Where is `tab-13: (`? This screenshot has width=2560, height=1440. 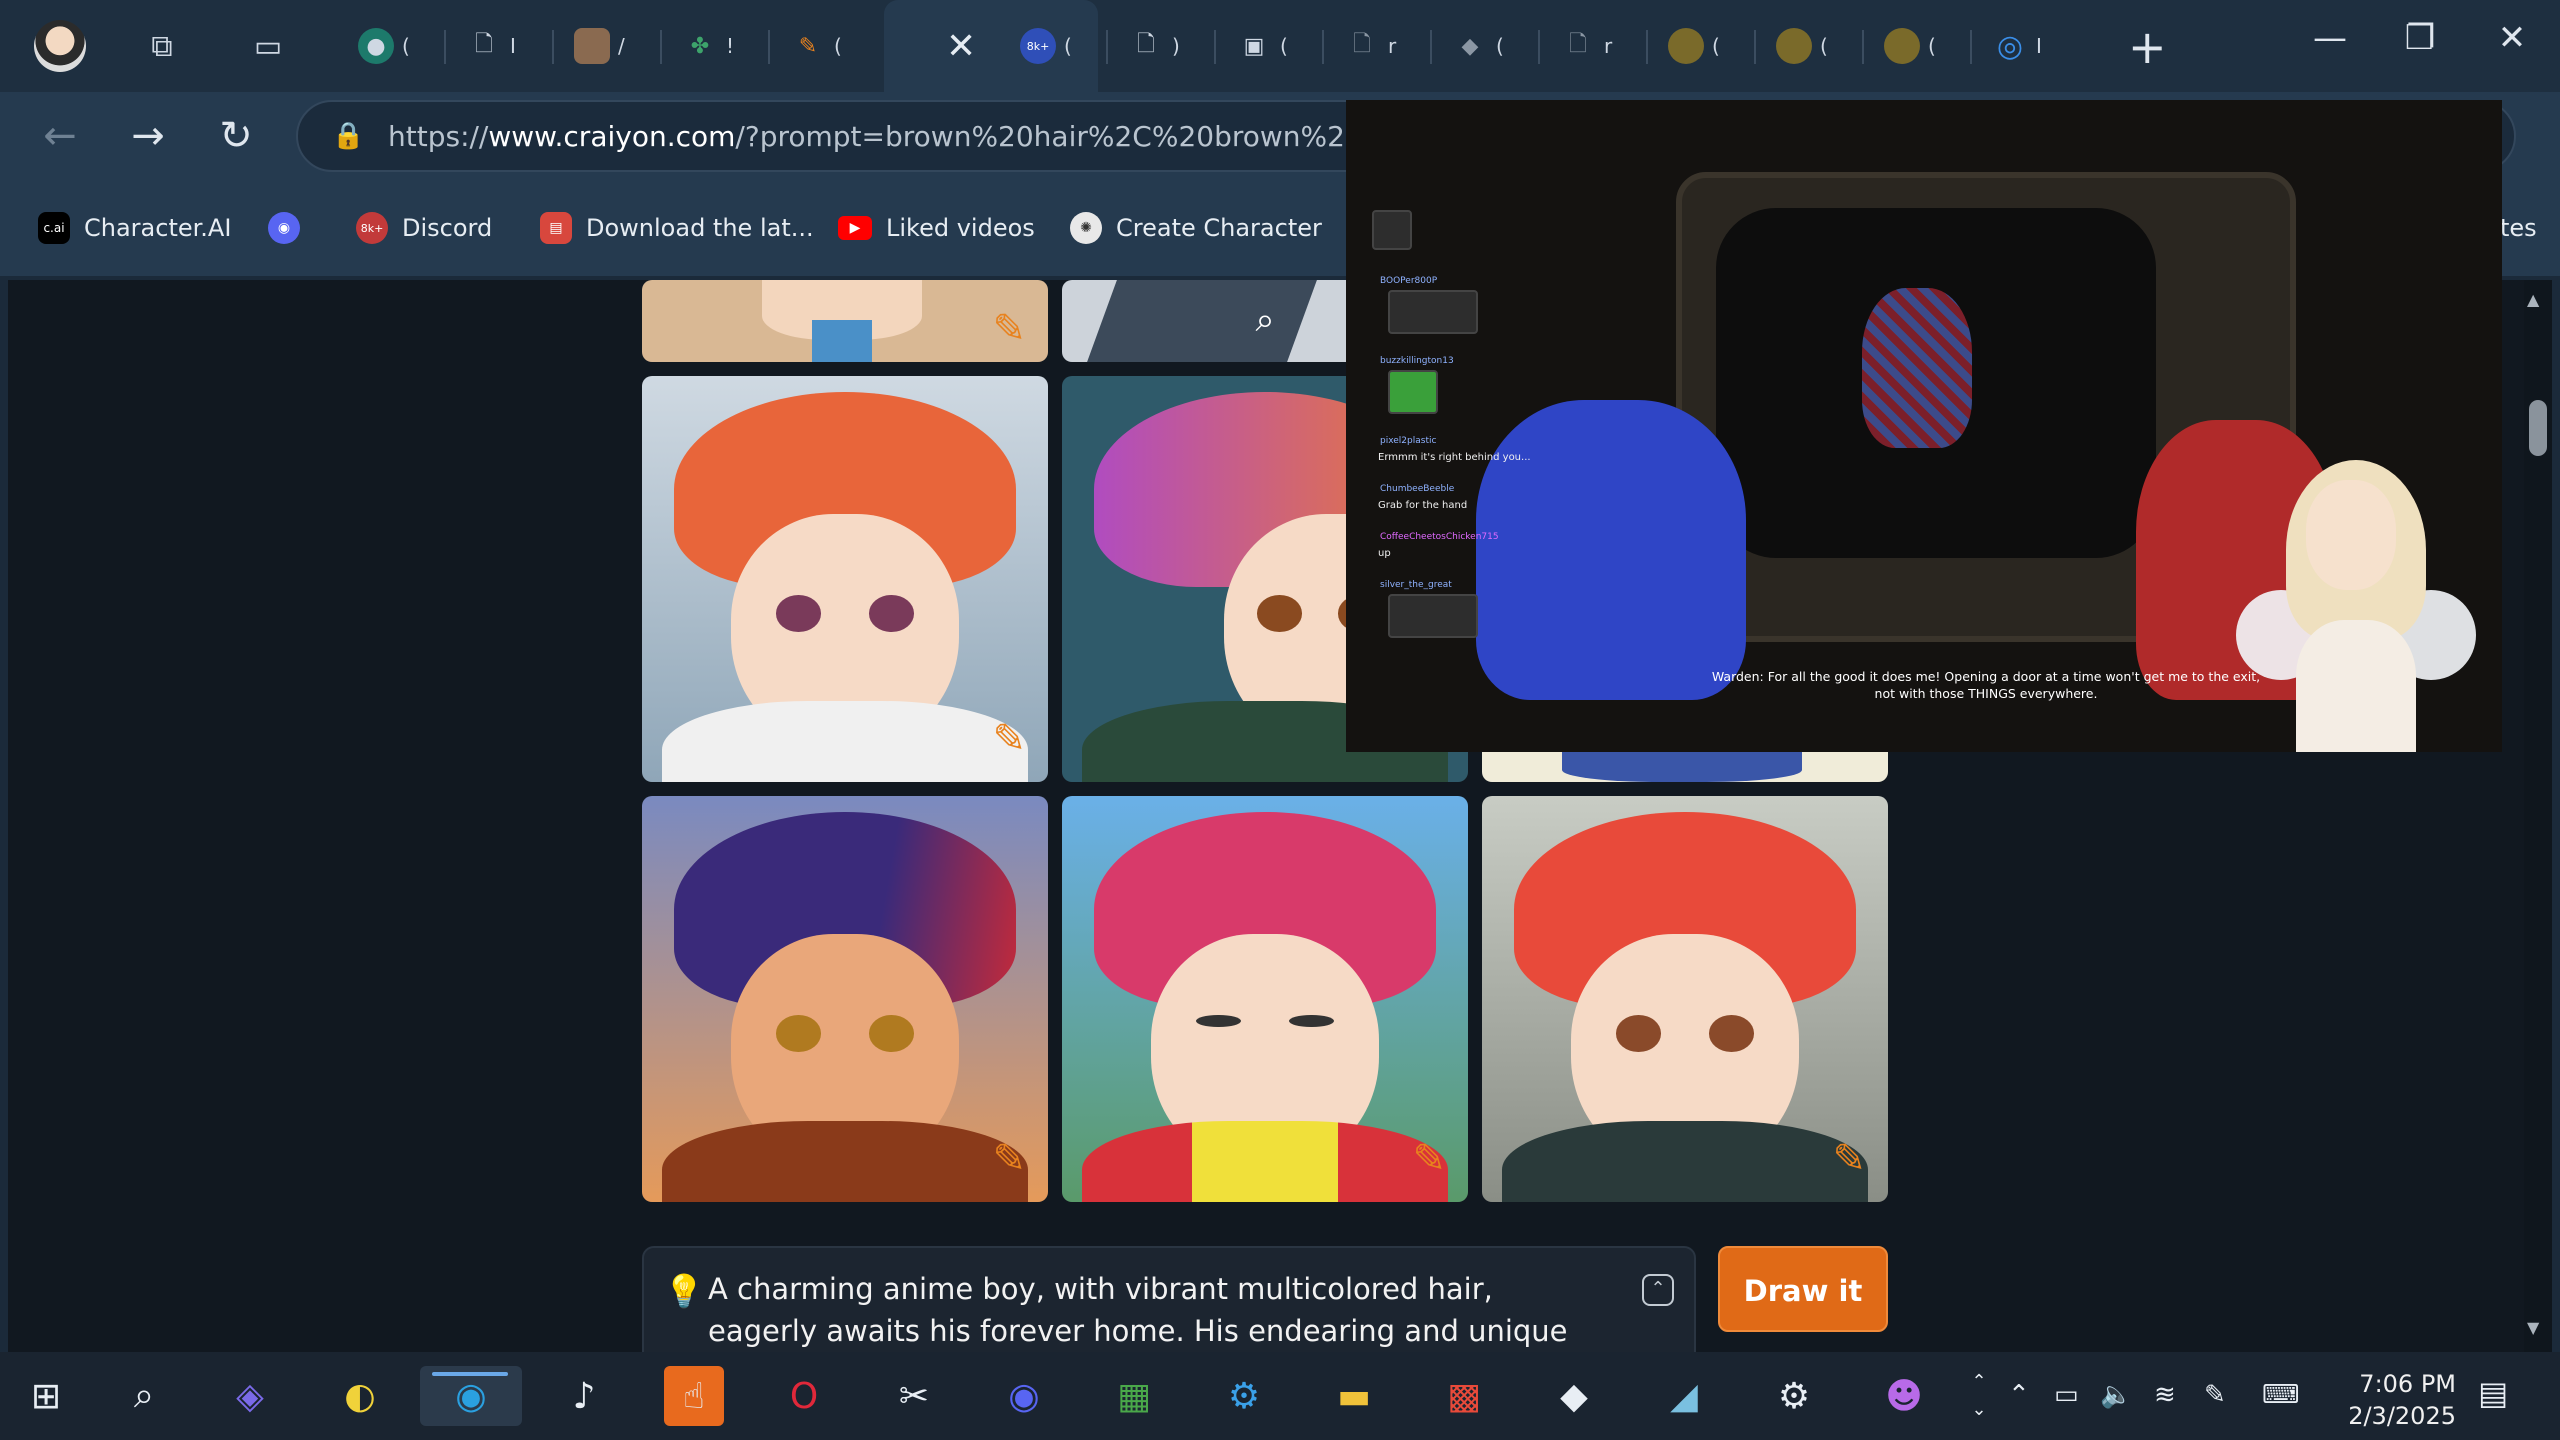 tab-13: ( is located at coordinates (1810, 46).